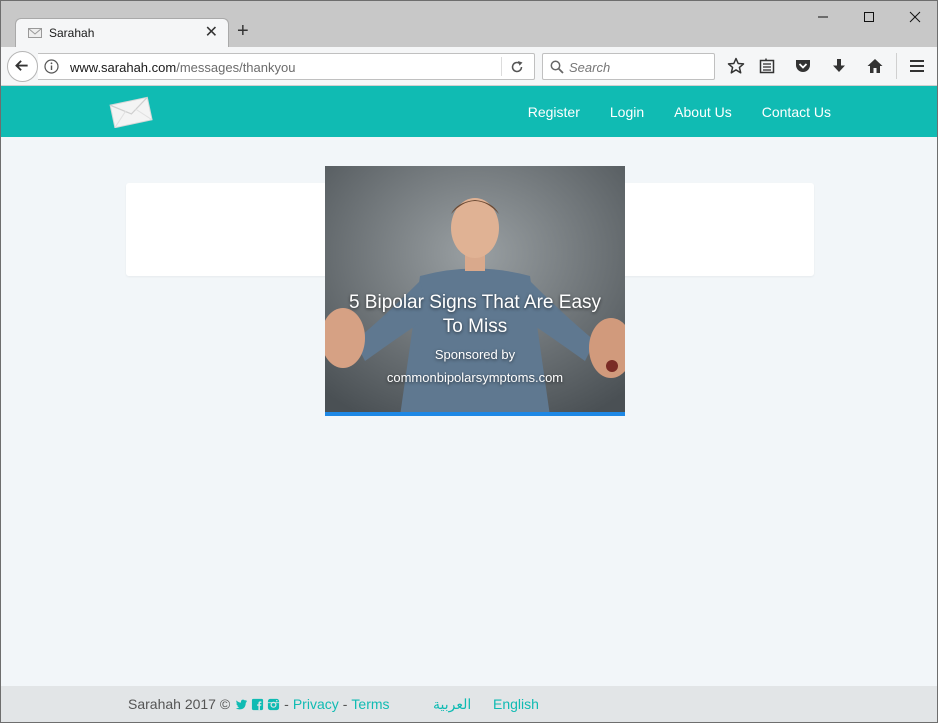 This screenshot has width=938, height=723. I want to click on footer-copyright: Sarahah 2017 ©, so click(179, 704).